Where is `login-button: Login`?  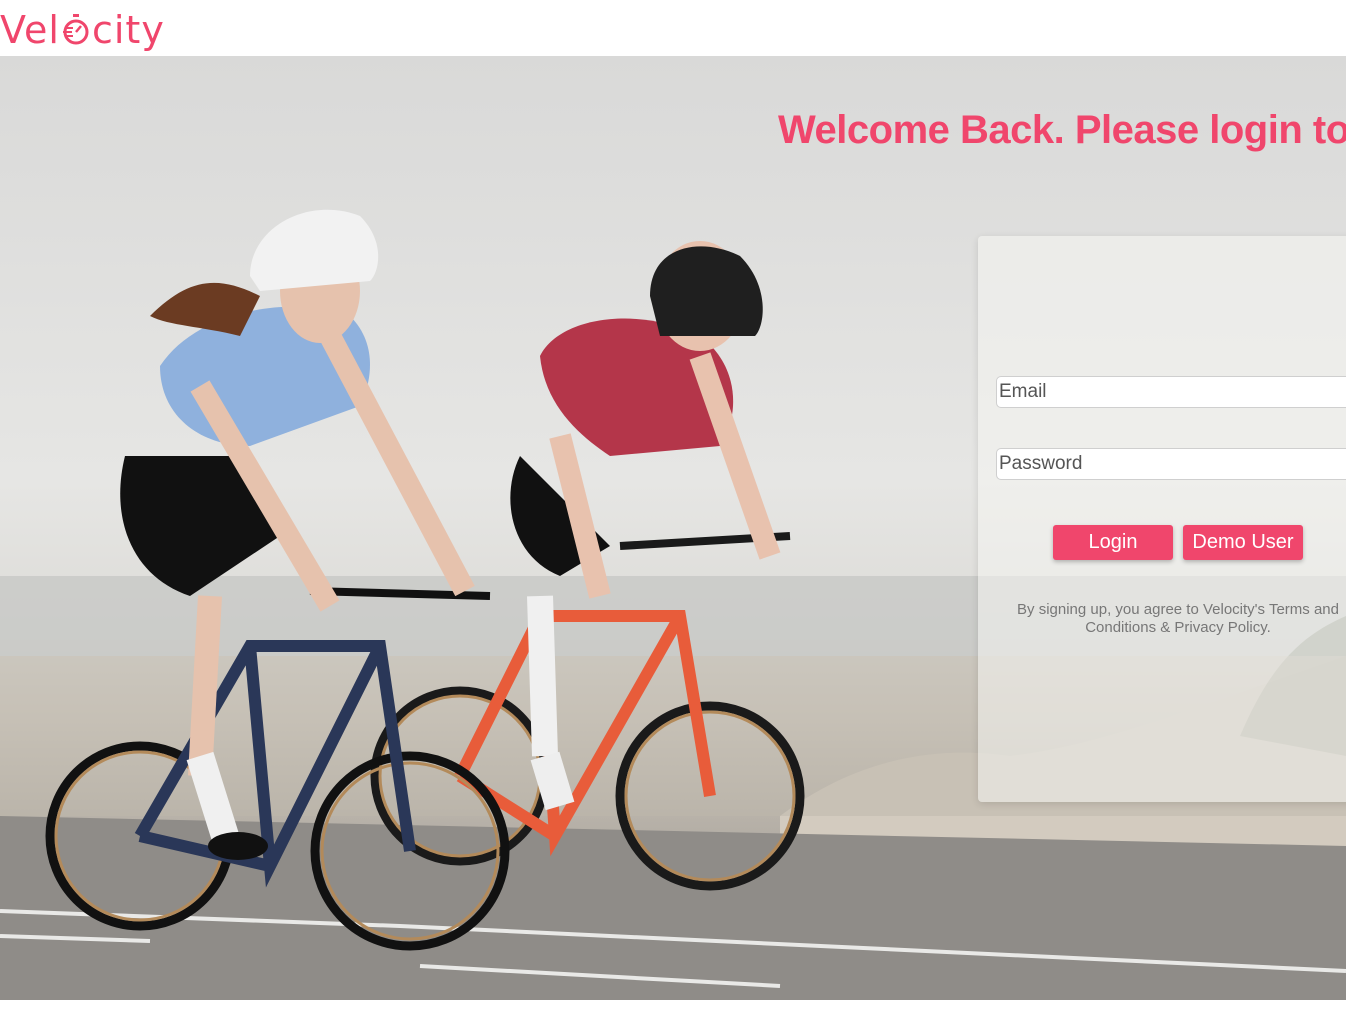
login-button: Login is located at coordinates (1113, 542).